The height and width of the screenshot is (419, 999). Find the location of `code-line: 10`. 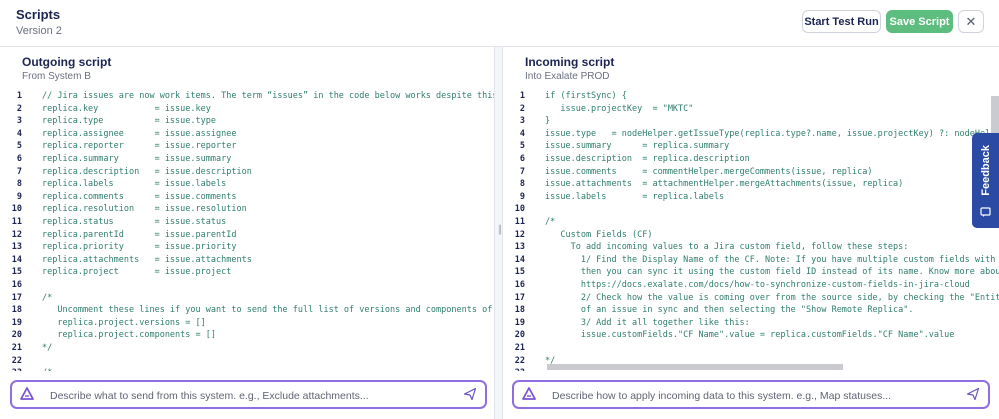

code-line: 10 is located at coordinates (751, 209).